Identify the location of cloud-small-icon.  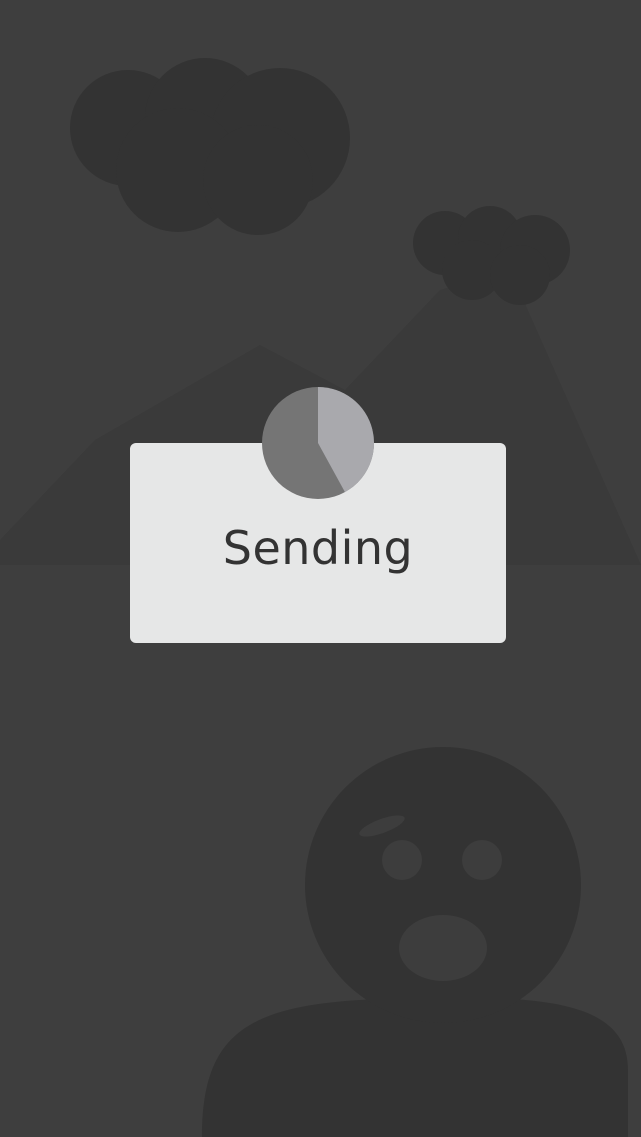
(491, 255).